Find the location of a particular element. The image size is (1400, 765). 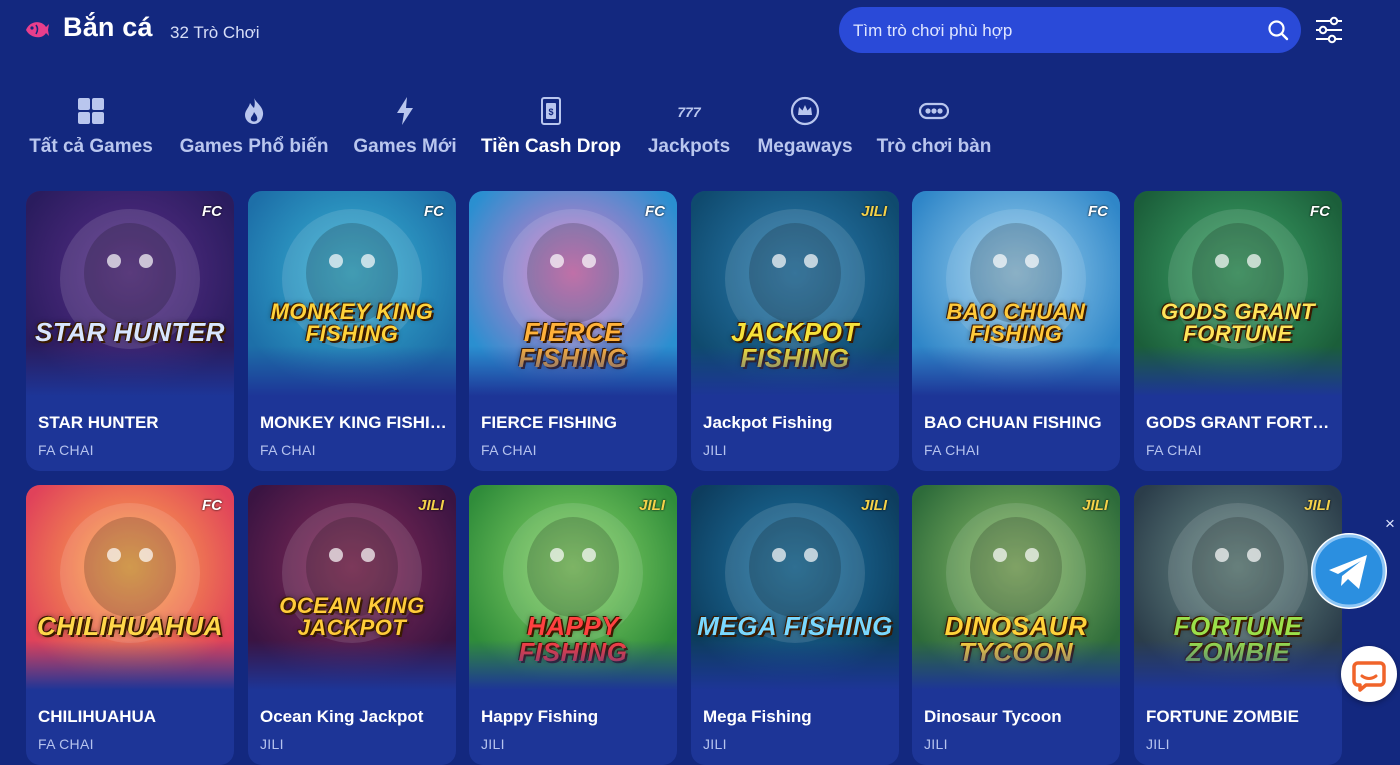

grid-icon is located at coordinates (91, 111).